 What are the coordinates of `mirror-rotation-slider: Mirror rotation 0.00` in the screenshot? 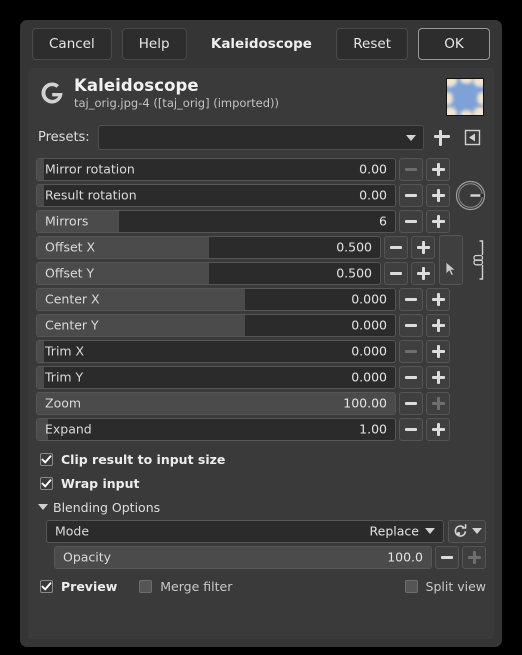 It's located at (216, 169).